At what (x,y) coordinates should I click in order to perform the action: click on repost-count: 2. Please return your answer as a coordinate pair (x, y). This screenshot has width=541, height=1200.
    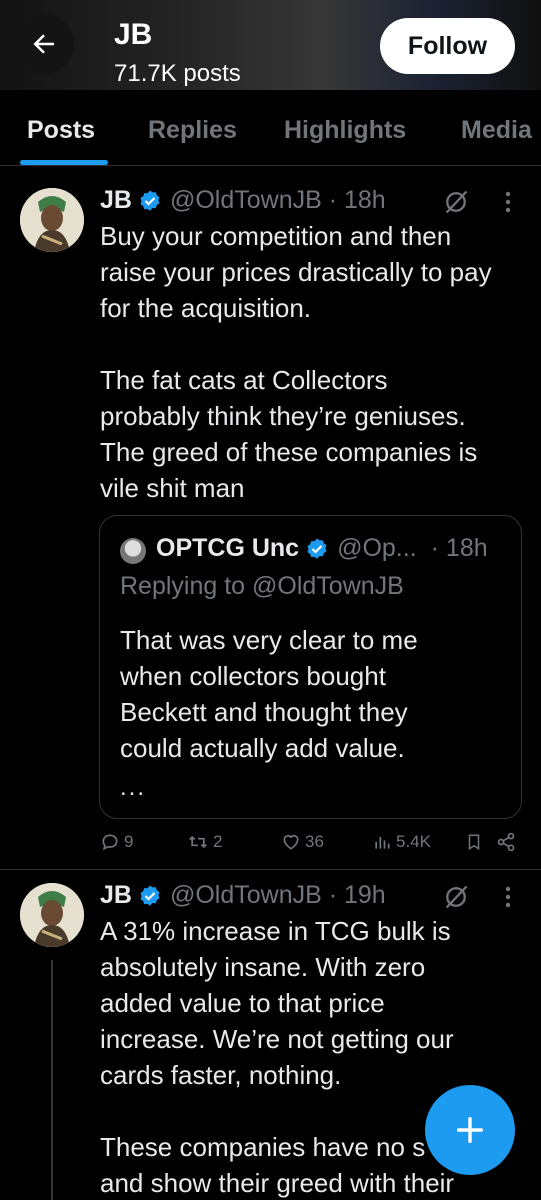
    Looking at the image, I should click on (218, 841).